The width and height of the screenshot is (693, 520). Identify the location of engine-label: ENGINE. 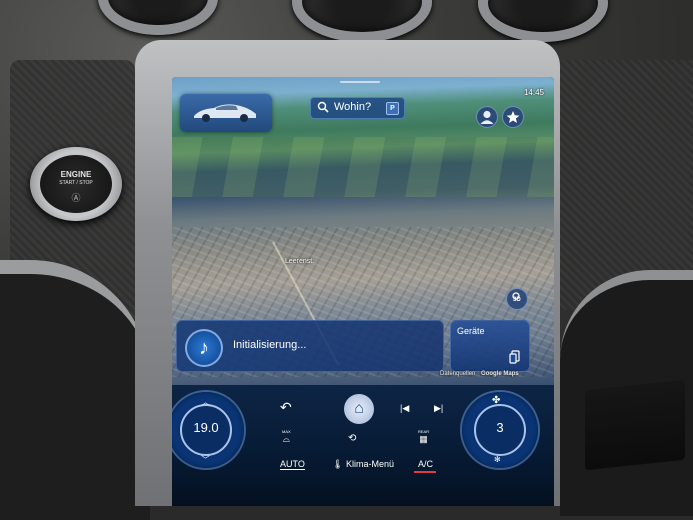
(76, 174).